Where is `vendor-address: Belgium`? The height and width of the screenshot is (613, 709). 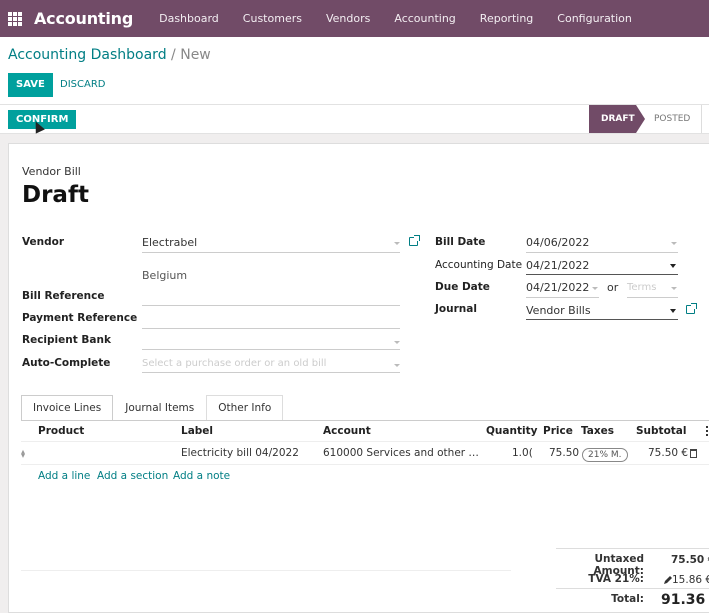 vendor-address: Belgium is located at coordinates (165, 275).